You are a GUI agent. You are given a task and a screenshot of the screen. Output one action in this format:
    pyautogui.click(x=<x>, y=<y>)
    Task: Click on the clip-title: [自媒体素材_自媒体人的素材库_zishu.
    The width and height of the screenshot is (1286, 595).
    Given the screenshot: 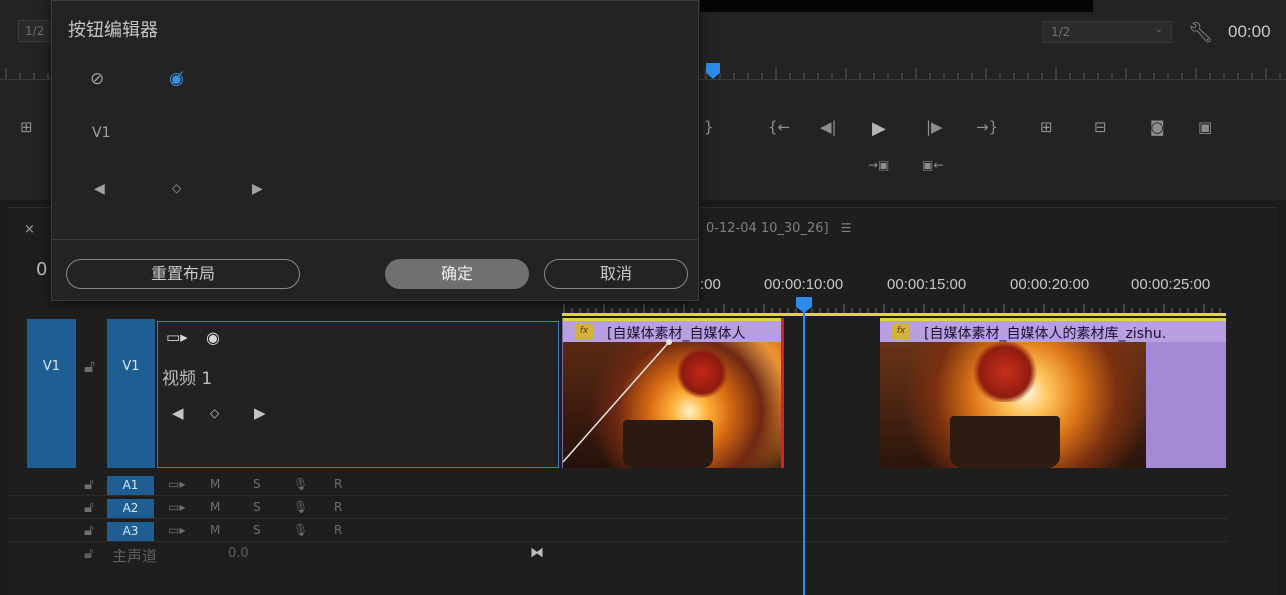 What is the action you would take?
    pyautogui.click(x=1045, y=334)
    